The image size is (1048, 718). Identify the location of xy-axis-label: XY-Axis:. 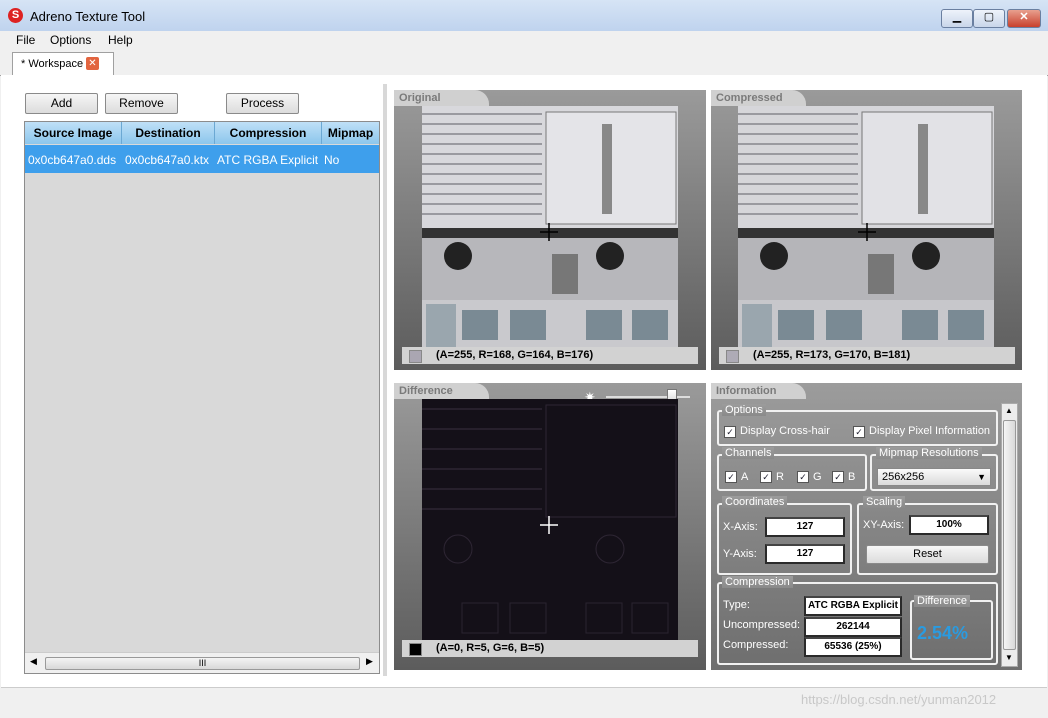
(884, 525).